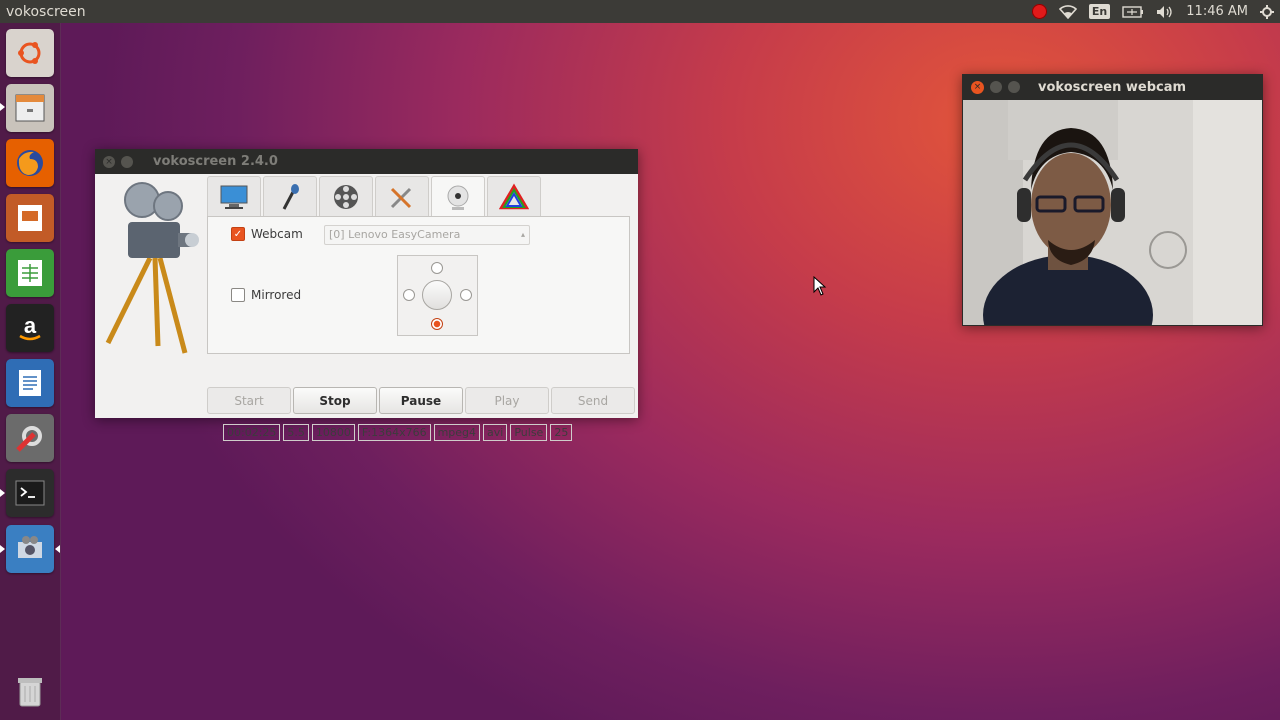 This screenshot has height=720, width=1280. I want to click on film-reel-icon, so click(346, 197).